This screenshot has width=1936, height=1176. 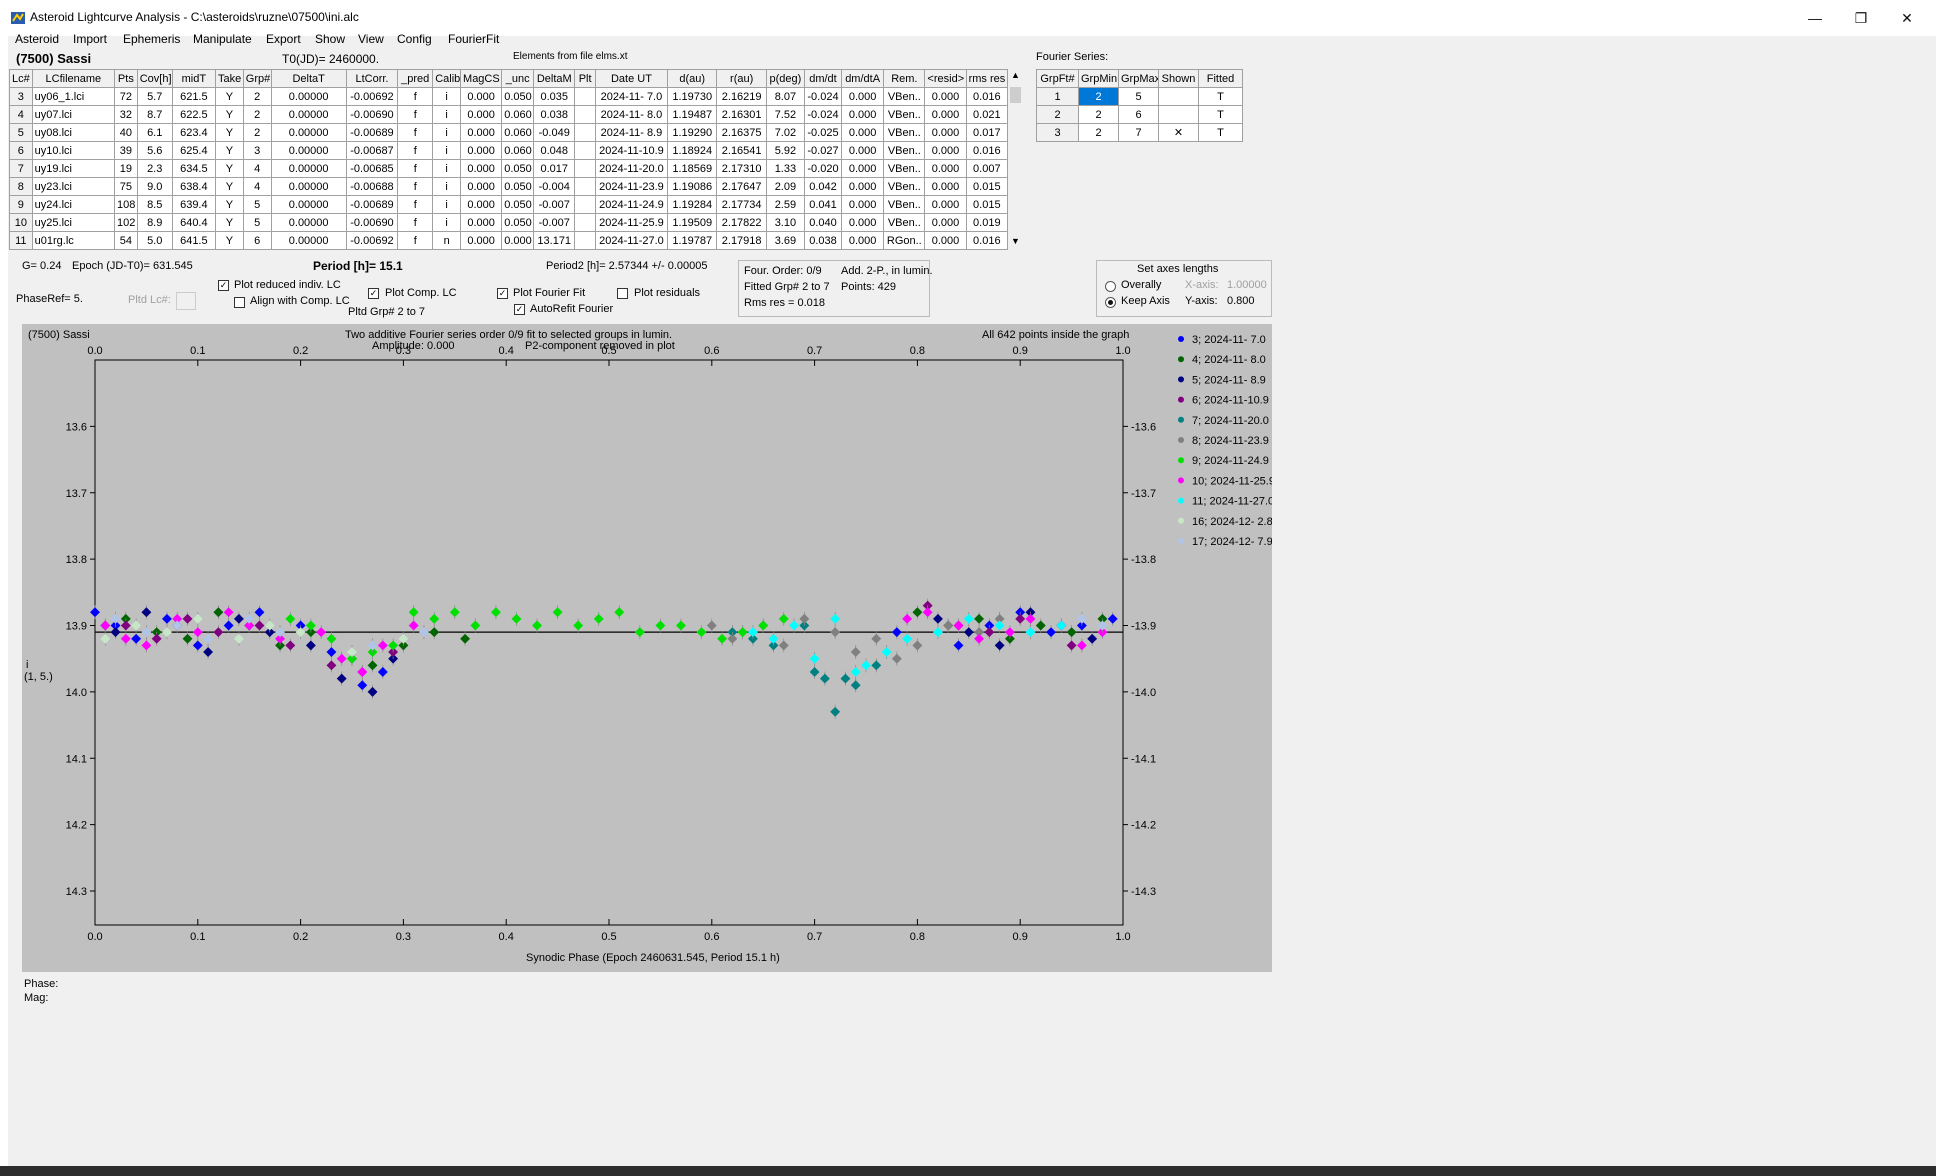 I want to click on scroll-down-icon: ▼, so click(x=1015, y=241).